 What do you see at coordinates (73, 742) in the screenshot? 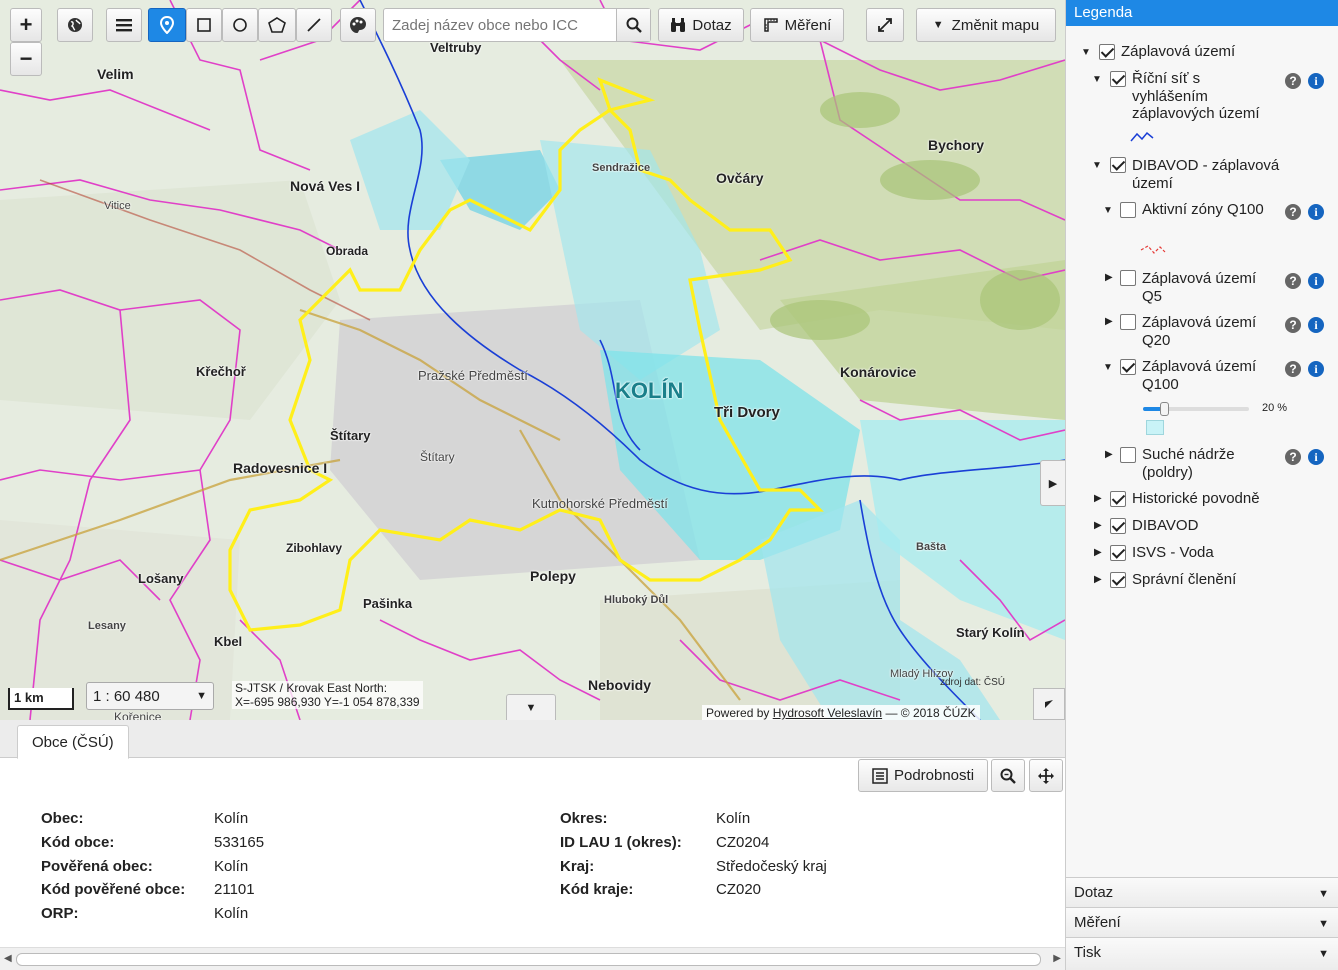
I see `tab-obce: Obce (ČSÚ)` at bounding box center [73, 742].